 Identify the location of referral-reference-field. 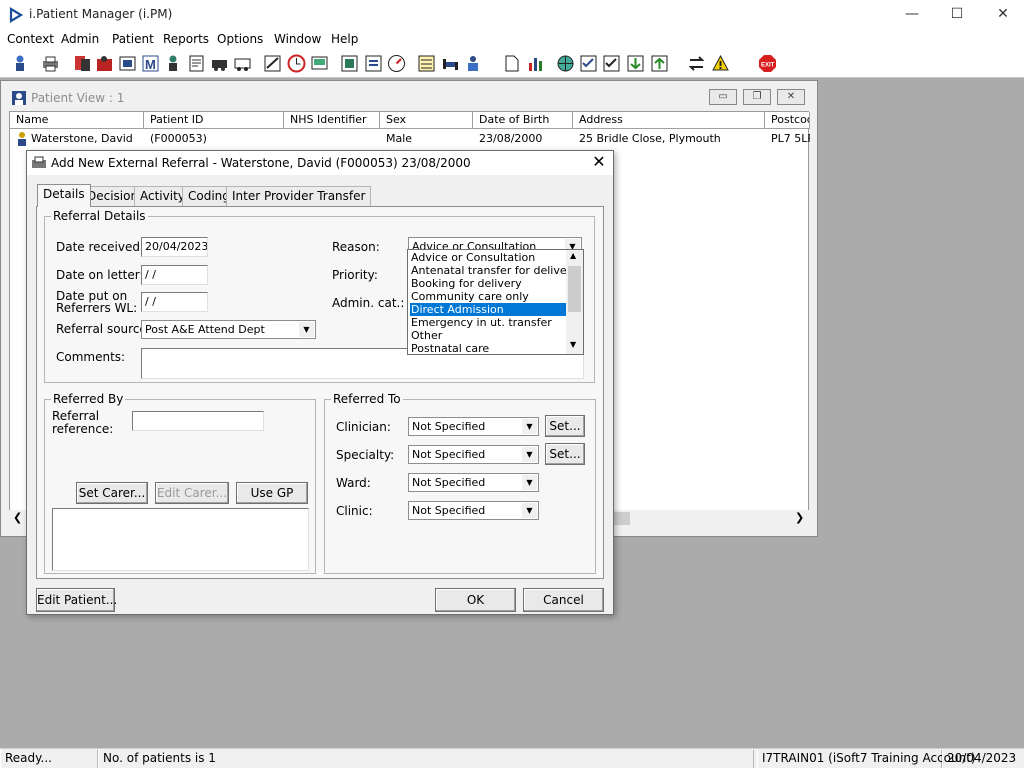
(198, 421).